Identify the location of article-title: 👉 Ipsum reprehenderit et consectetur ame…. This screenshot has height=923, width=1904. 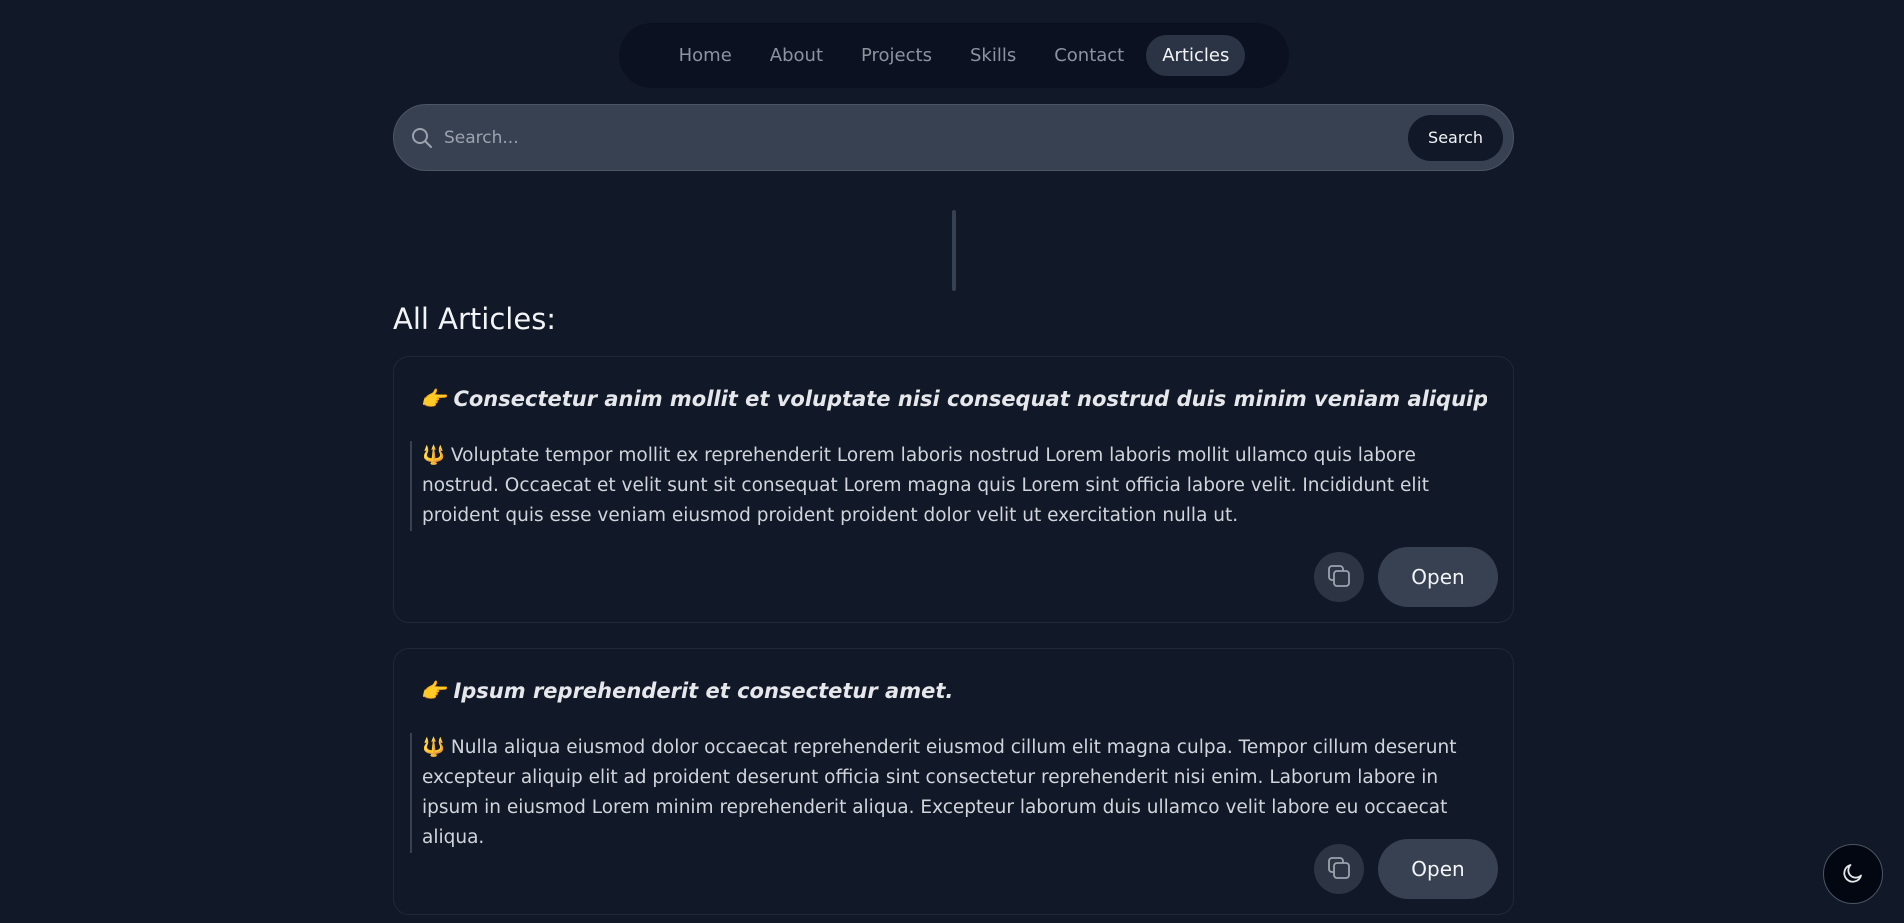
(687, 691).